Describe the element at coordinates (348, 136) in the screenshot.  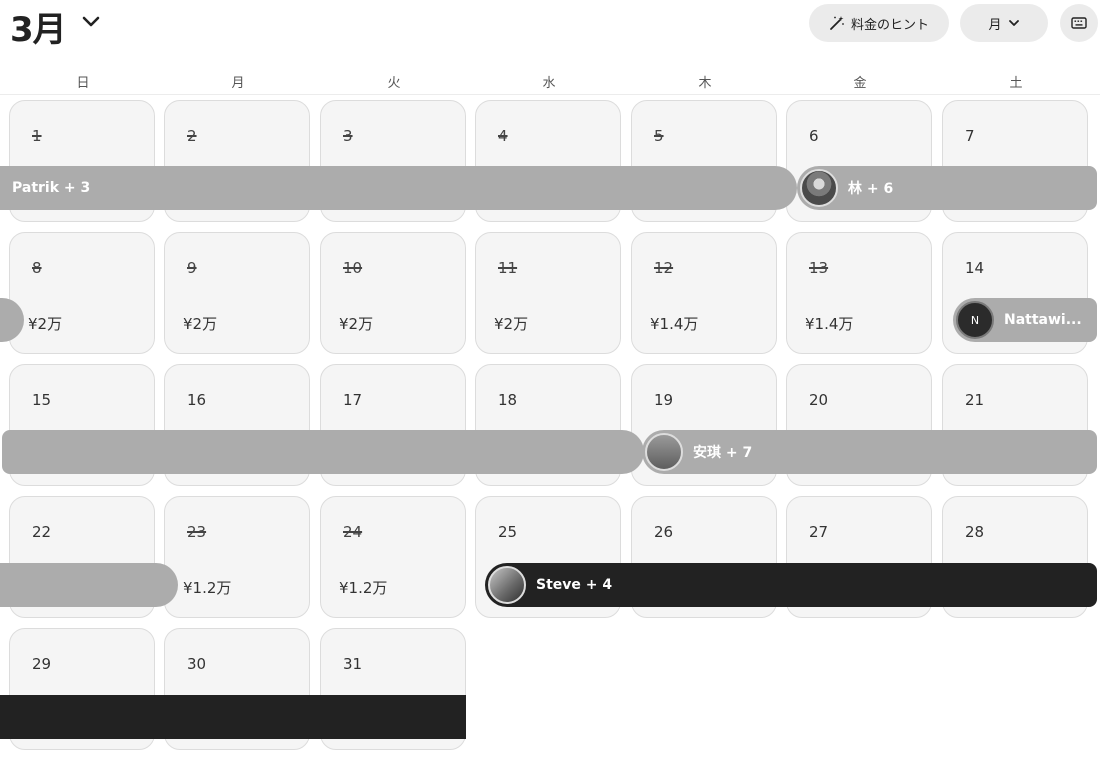
I see `day-number: 3` at that location.